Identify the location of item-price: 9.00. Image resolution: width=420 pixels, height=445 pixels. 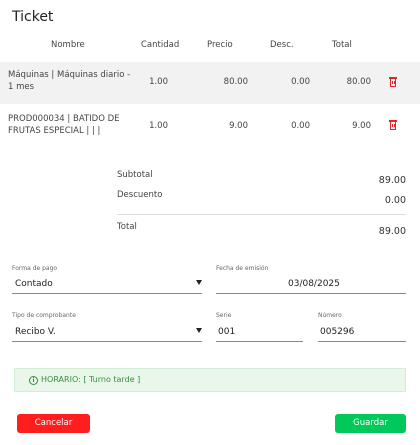
(238, 126).